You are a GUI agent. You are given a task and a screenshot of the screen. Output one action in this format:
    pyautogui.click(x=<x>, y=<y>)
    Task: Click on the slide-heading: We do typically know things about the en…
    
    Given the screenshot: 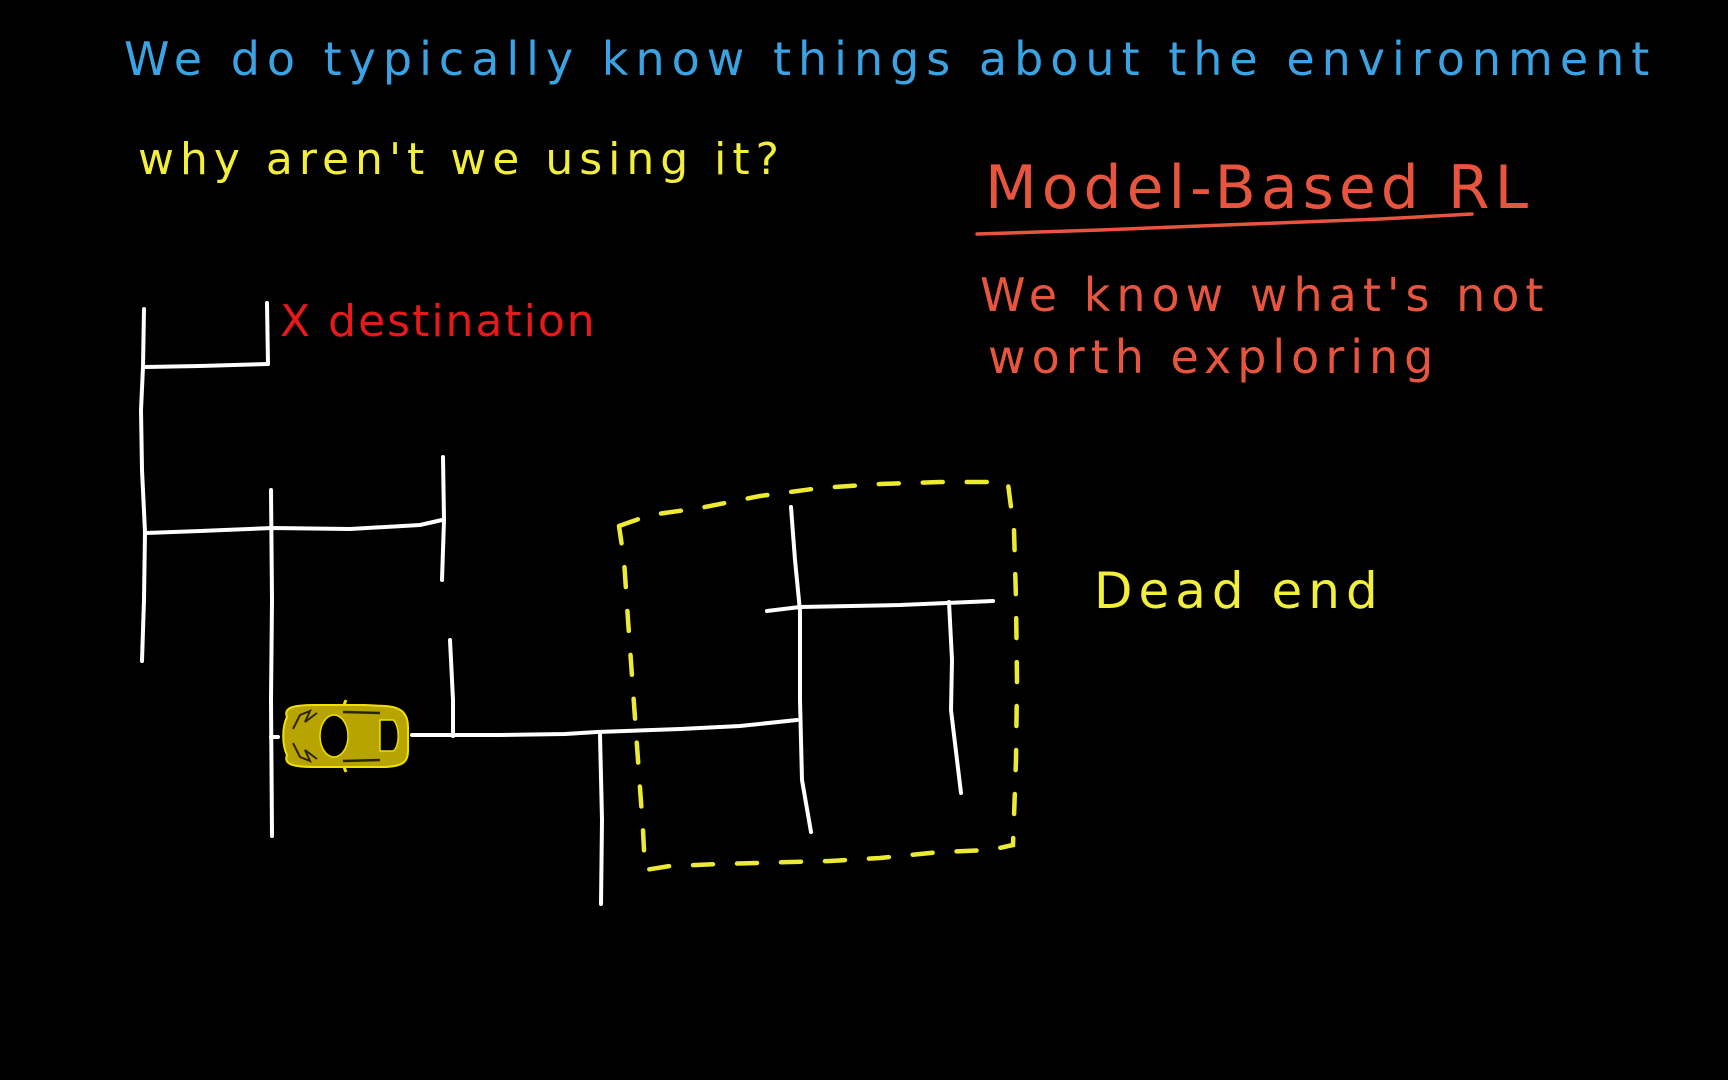 What is the action you would take?
    pyautogui.click(x=890, y=59)
    